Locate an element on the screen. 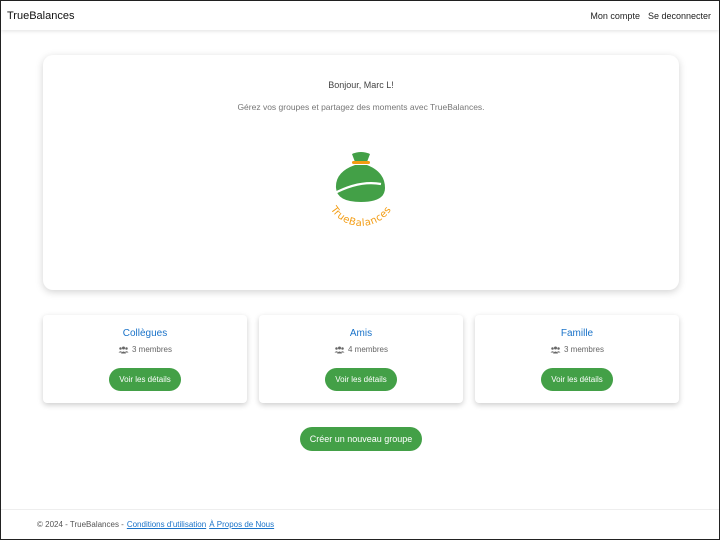 This screenshot has width=720, height=540. brand-link: TrueBalances is located at coordinates (40, 16).